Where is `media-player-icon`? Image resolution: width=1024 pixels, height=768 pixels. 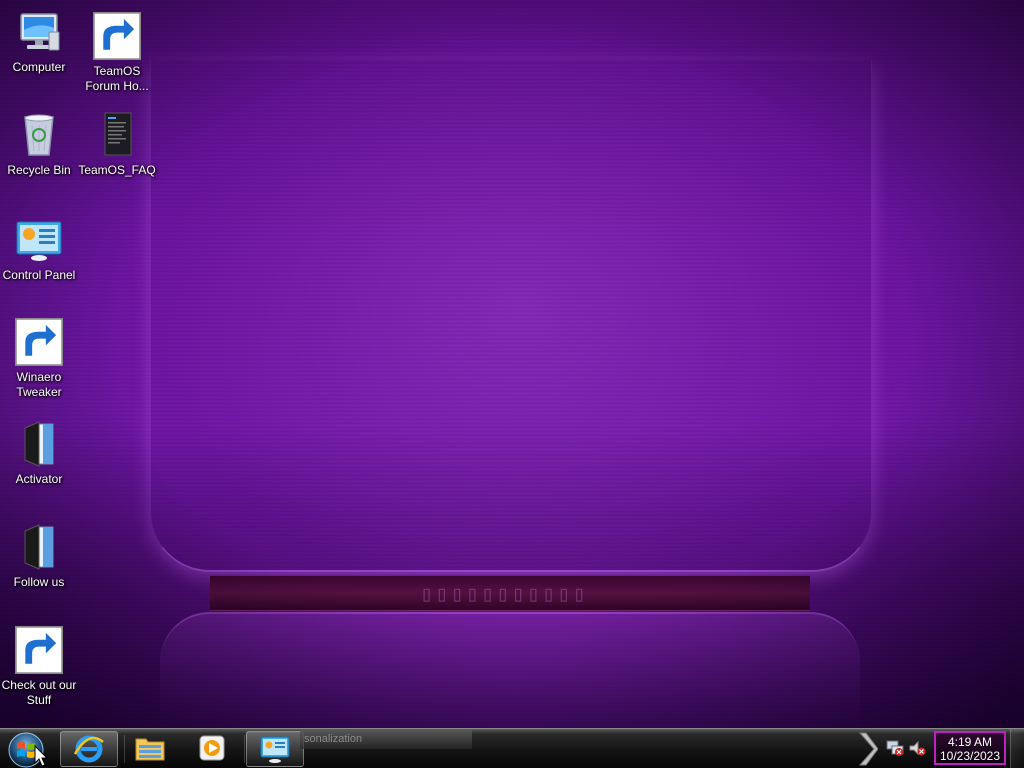 media-player-icon is located at coordinates (212, 748).